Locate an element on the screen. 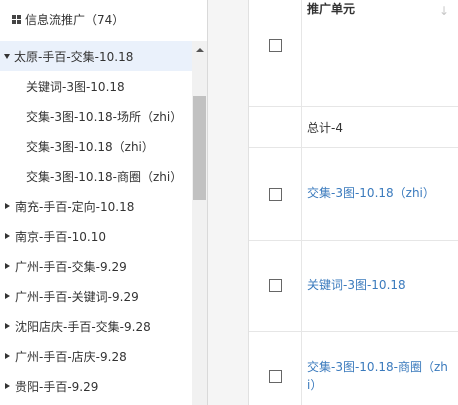  tree-item: 广州-手百-店庆-9.28 is located at coordinates (96, 356).